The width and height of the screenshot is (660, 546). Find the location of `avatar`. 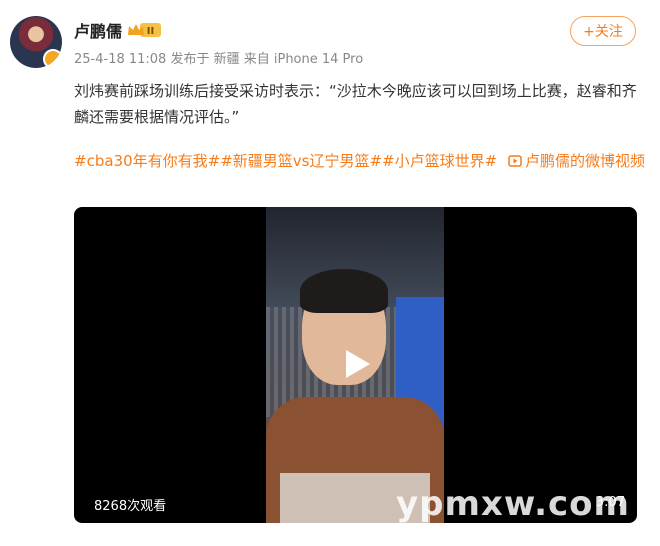

avatar is located at coordinates (36, 42).